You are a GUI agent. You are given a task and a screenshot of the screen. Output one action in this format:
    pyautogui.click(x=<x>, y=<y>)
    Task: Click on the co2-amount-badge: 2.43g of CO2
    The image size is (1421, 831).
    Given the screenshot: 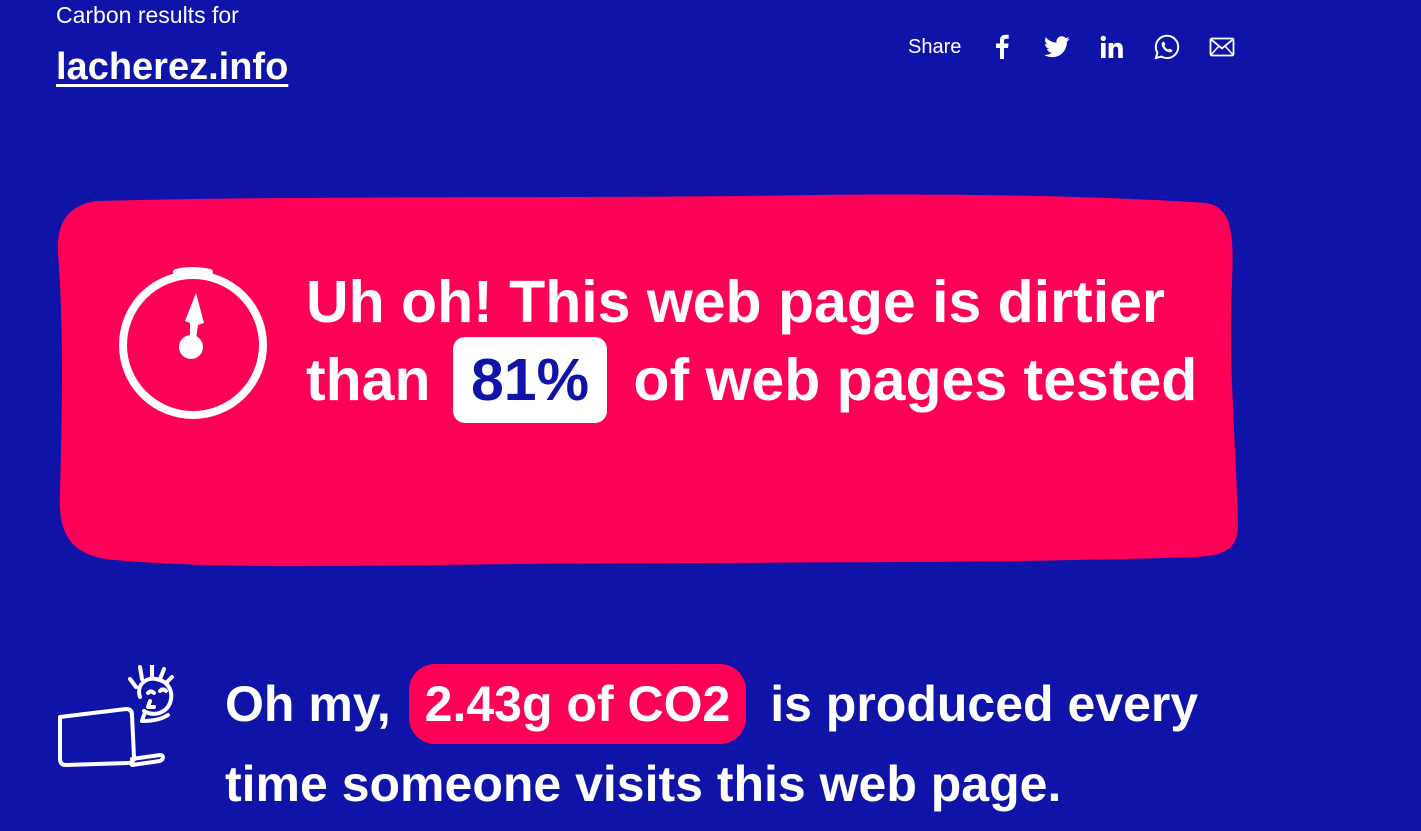 What is the action you would take?
    pyautogui.click(x=577, y=704)
    